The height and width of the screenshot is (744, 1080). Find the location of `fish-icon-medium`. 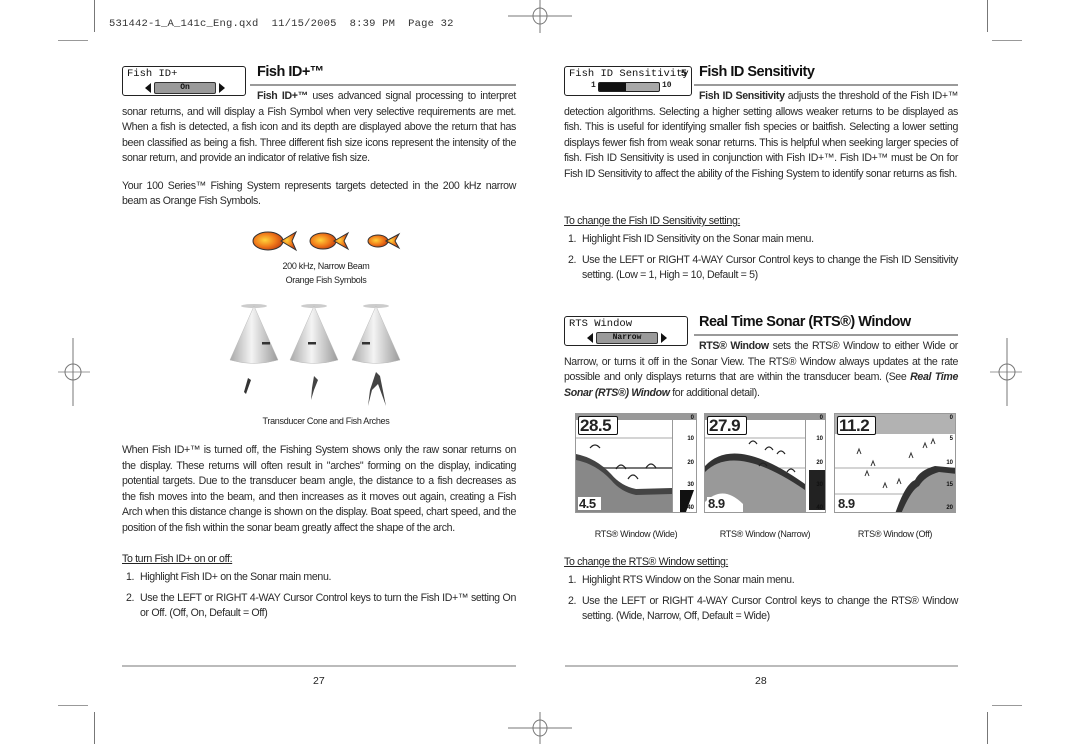

fish-icon-medium is located at coordinates (329, 241).